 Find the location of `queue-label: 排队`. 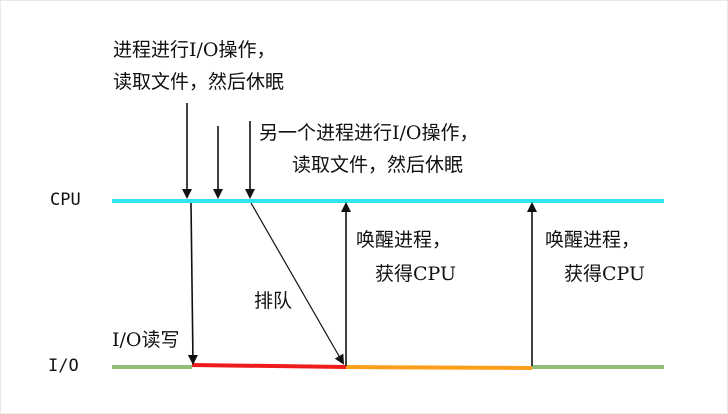

queue-label: 排队 is located at coordinates (273, 301).